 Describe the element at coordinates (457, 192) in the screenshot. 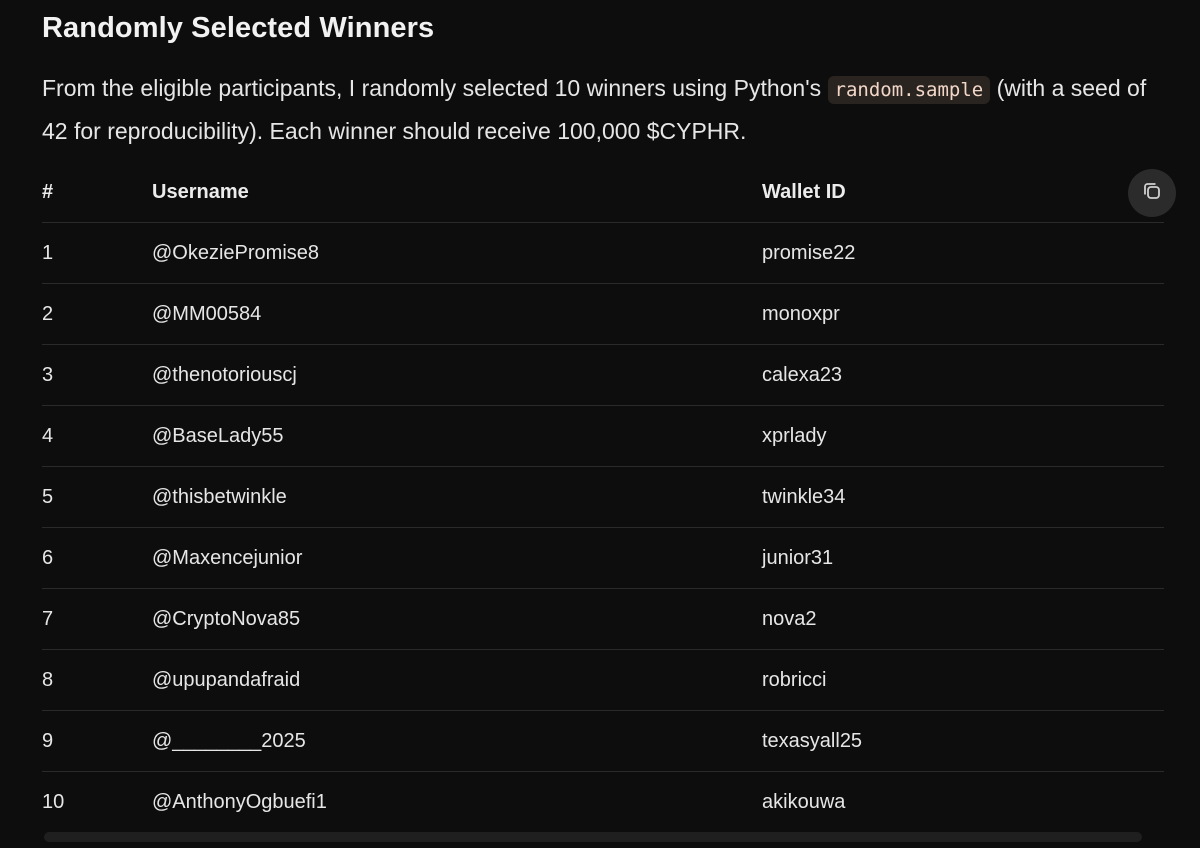

I see `header-username: Username` at that location.